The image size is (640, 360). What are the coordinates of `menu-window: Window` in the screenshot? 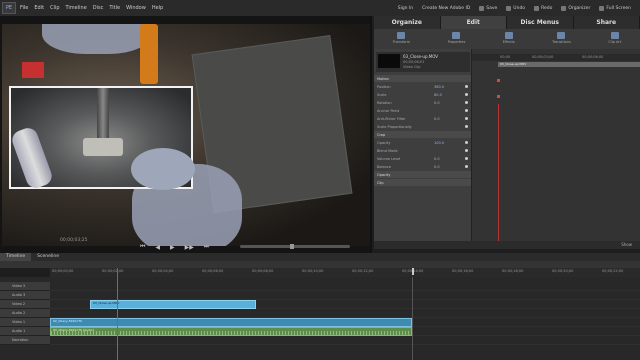 It's located at (136, 8).